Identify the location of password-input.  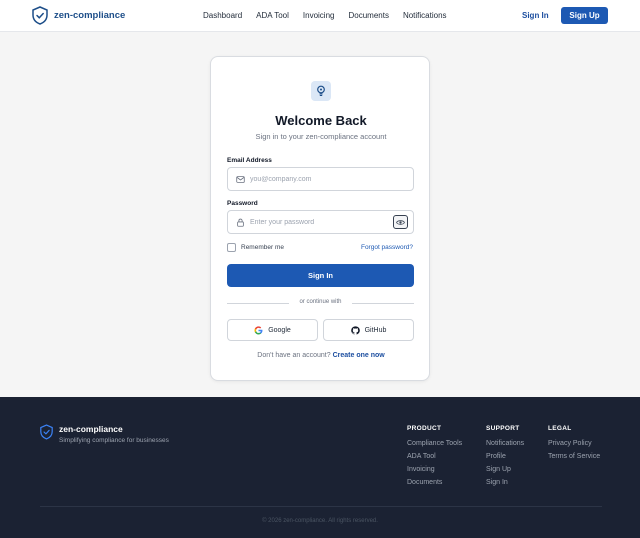
(320, 222).